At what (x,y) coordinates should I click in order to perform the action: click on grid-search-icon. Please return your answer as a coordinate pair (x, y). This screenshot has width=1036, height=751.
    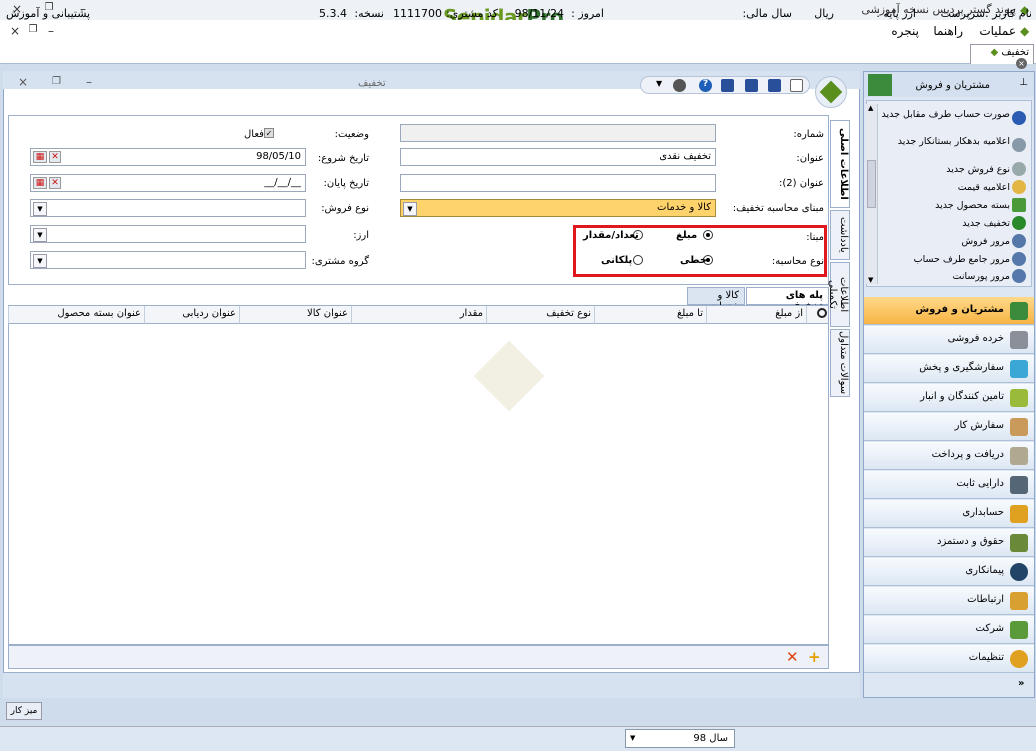
    Looking at the image, I should click on (817, 315).